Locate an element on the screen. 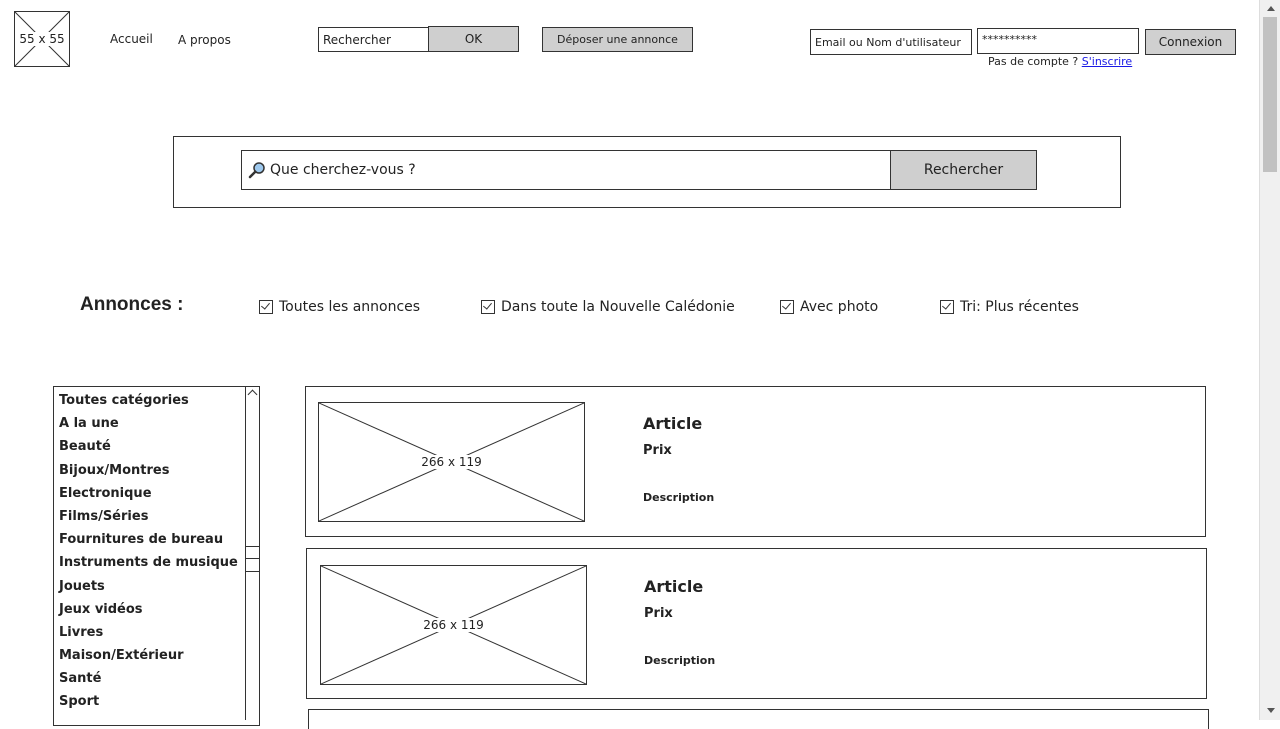 This screenshot has height=729, width=1280. category-item: Sport is located at coordinates (156, 701).